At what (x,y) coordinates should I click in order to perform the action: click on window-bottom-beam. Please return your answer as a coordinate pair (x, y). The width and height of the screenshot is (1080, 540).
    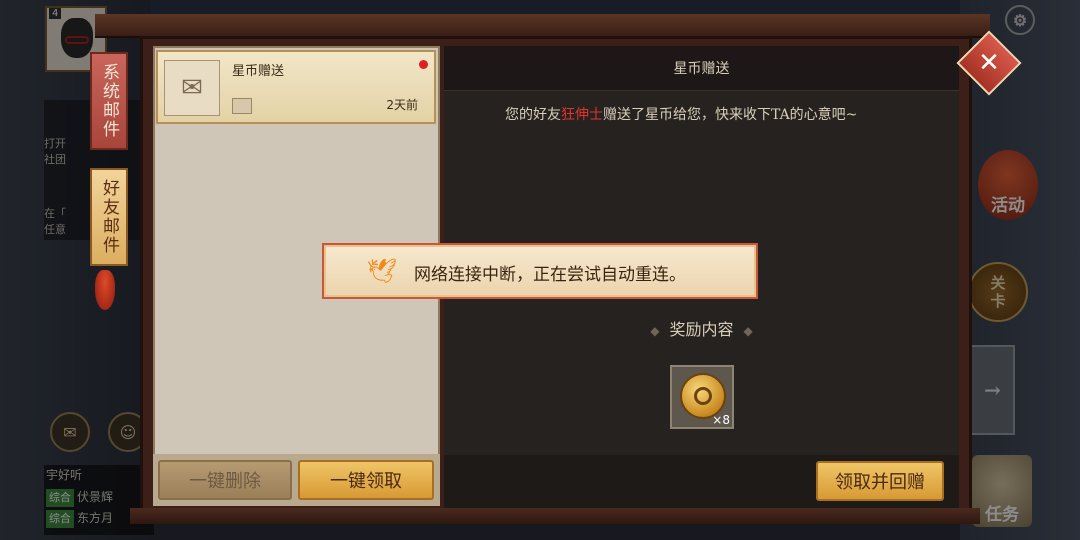
    Looking at the image, I should click on (555, 516).